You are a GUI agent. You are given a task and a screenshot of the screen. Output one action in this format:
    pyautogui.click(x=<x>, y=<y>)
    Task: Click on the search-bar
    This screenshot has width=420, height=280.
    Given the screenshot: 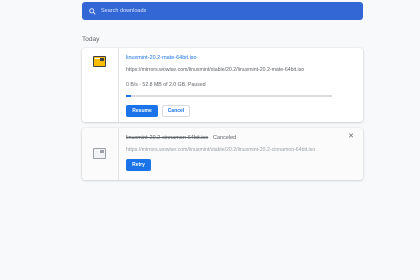 What is the action you would take?
    pyautogui.click(x=222, y=11)
    